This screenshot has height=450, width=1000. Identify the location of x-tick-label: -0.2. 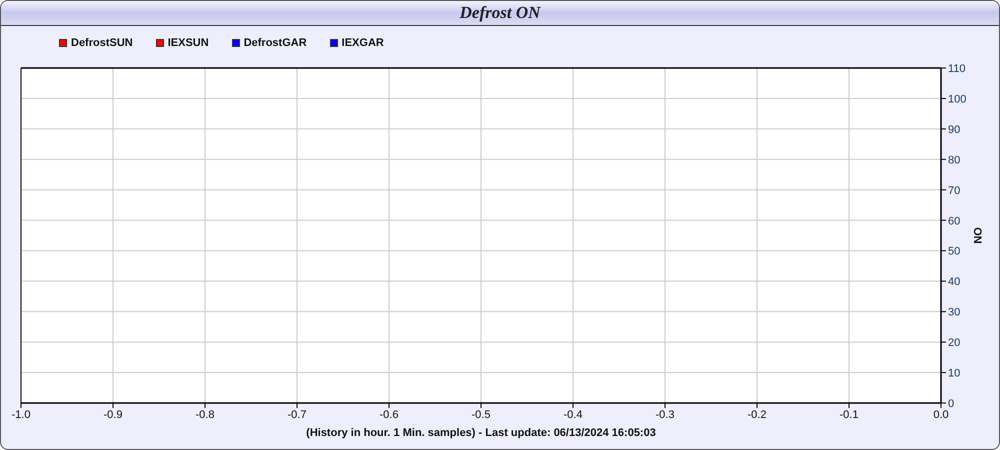
(757, 415).